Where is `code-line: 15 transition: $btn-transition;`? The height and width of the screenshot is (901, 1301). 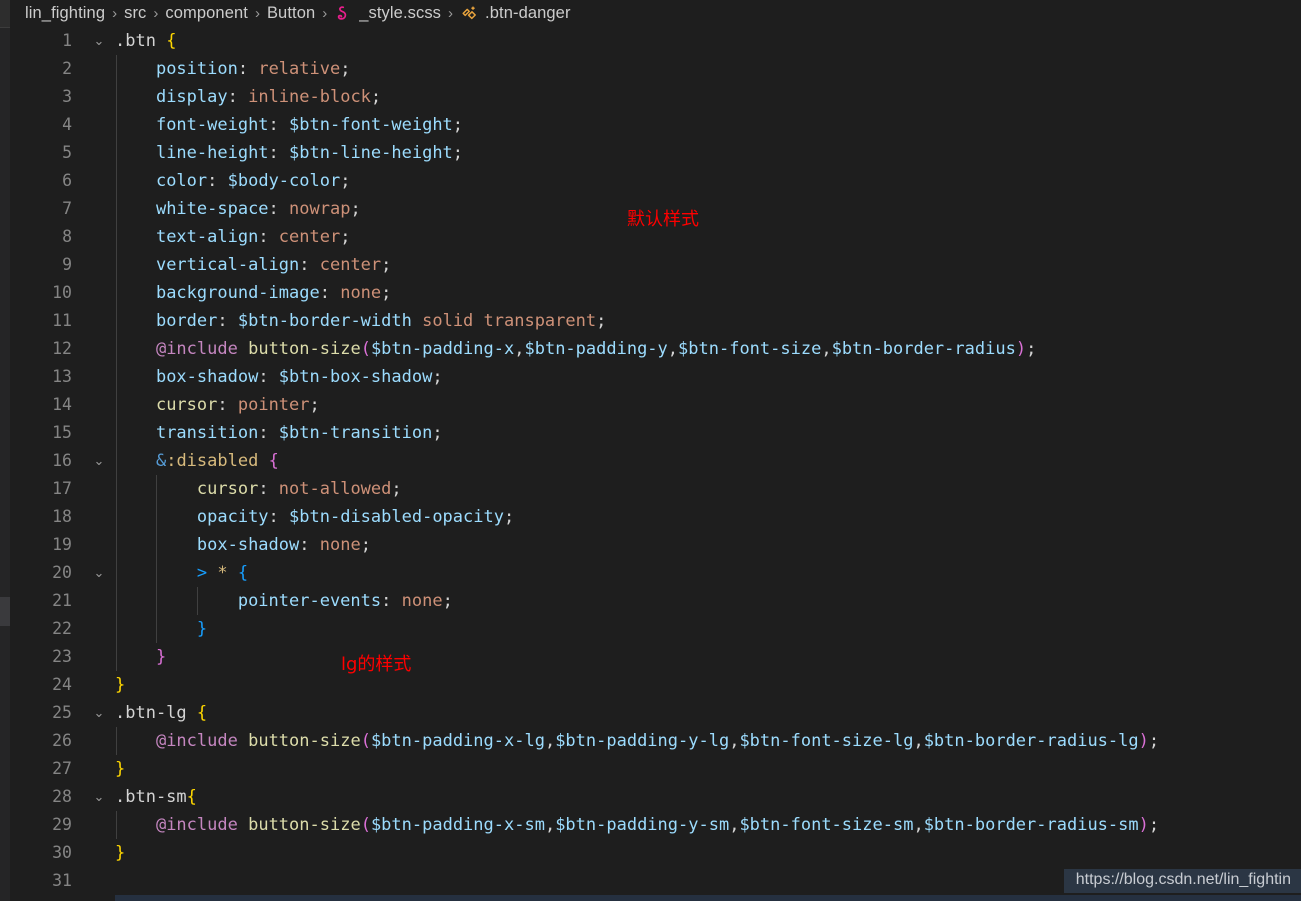 code-line: 15 transition: $btn-transition; is located at coordinates (655, 433).